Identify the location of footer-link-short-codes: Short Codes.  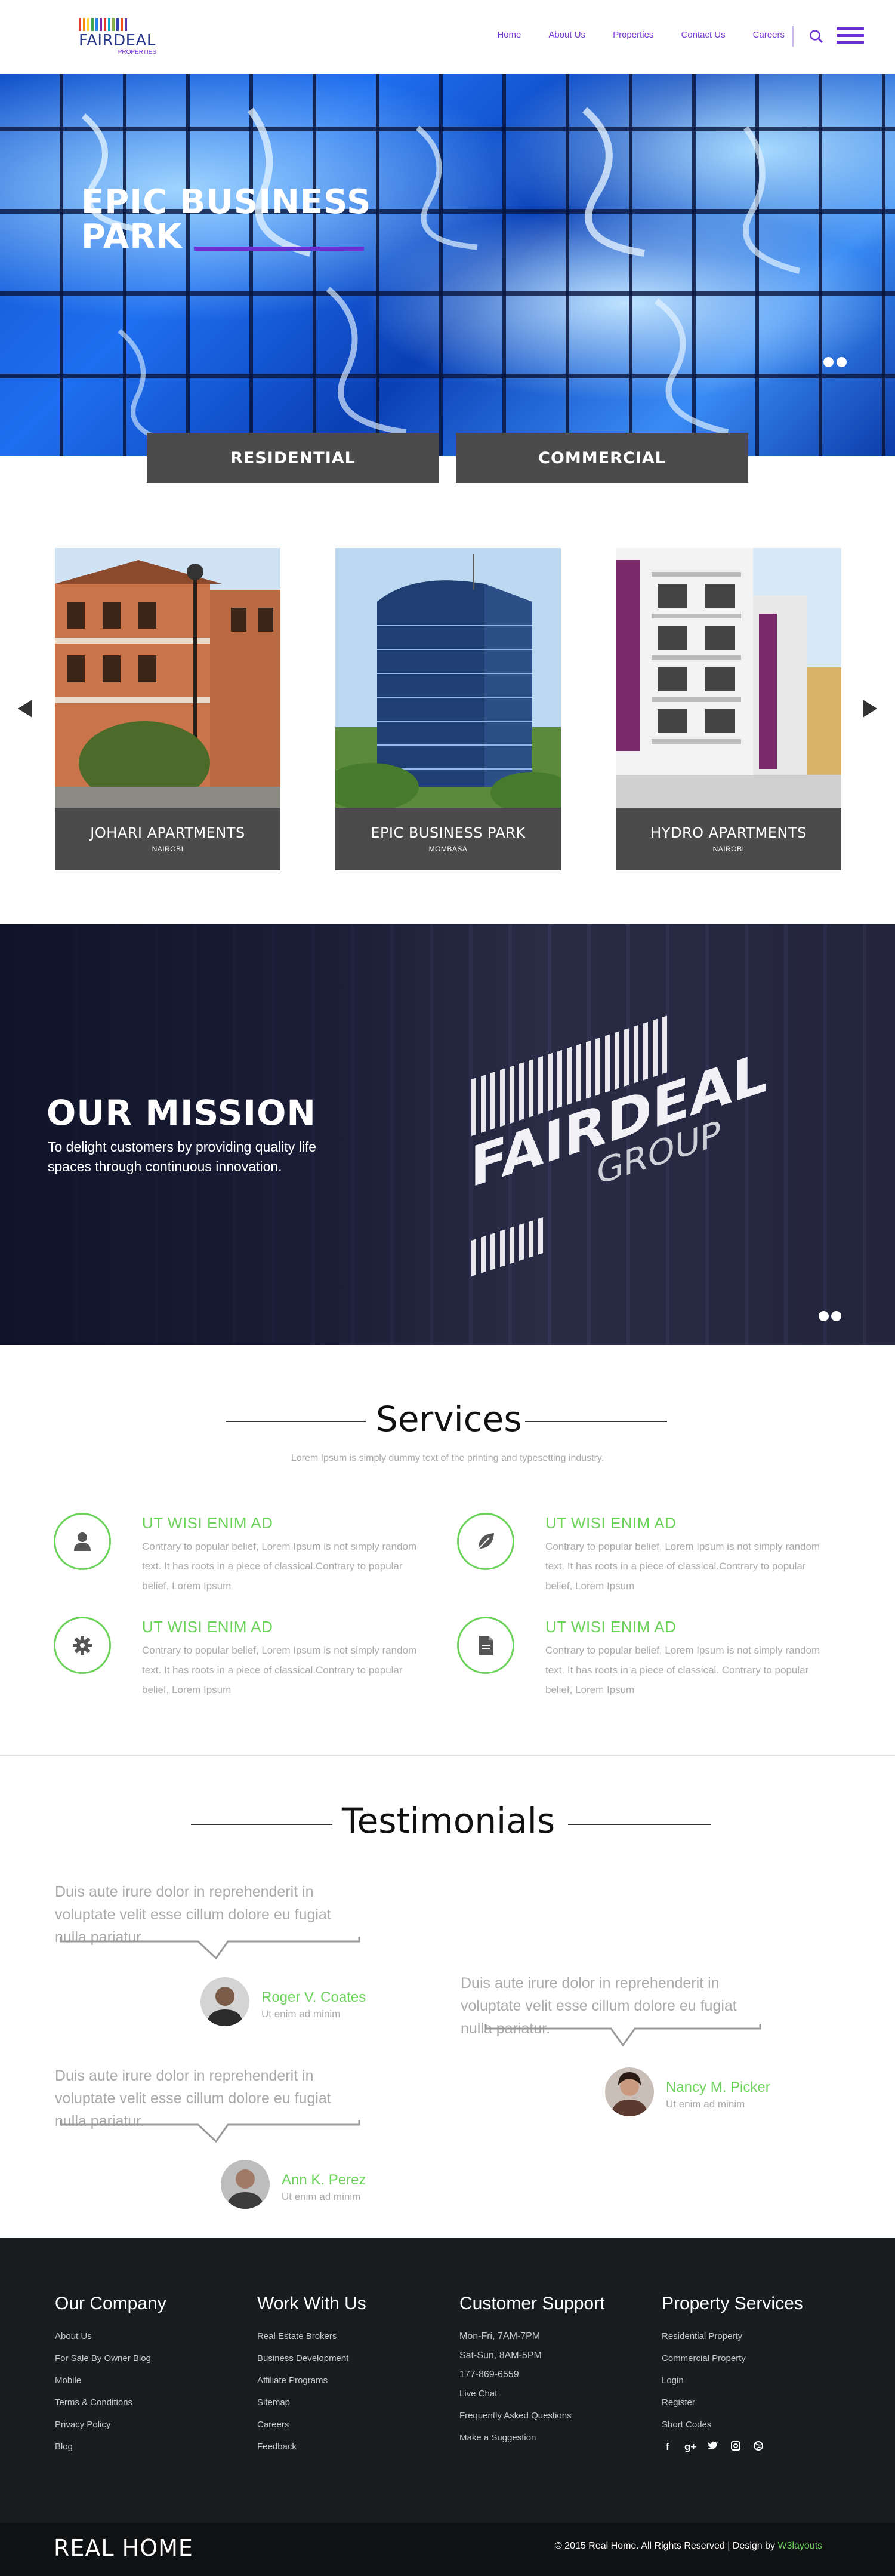
(752, 2425).